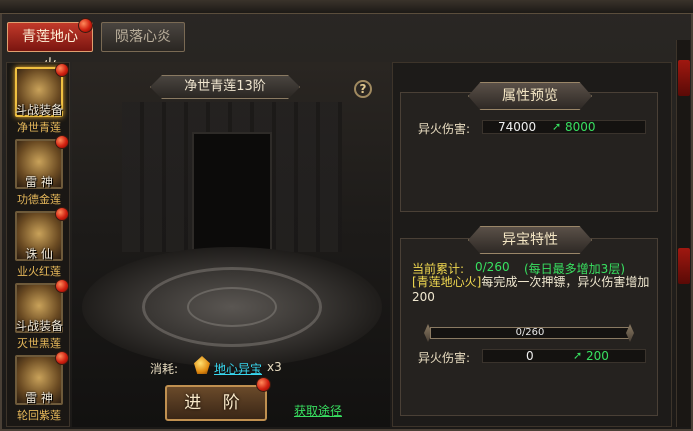 This screenshot has height=431, width=693. What do you see at coordinates (232, 307) in the screenshot?
I see `altar-ring-inner` at bounding box center [232, 307].